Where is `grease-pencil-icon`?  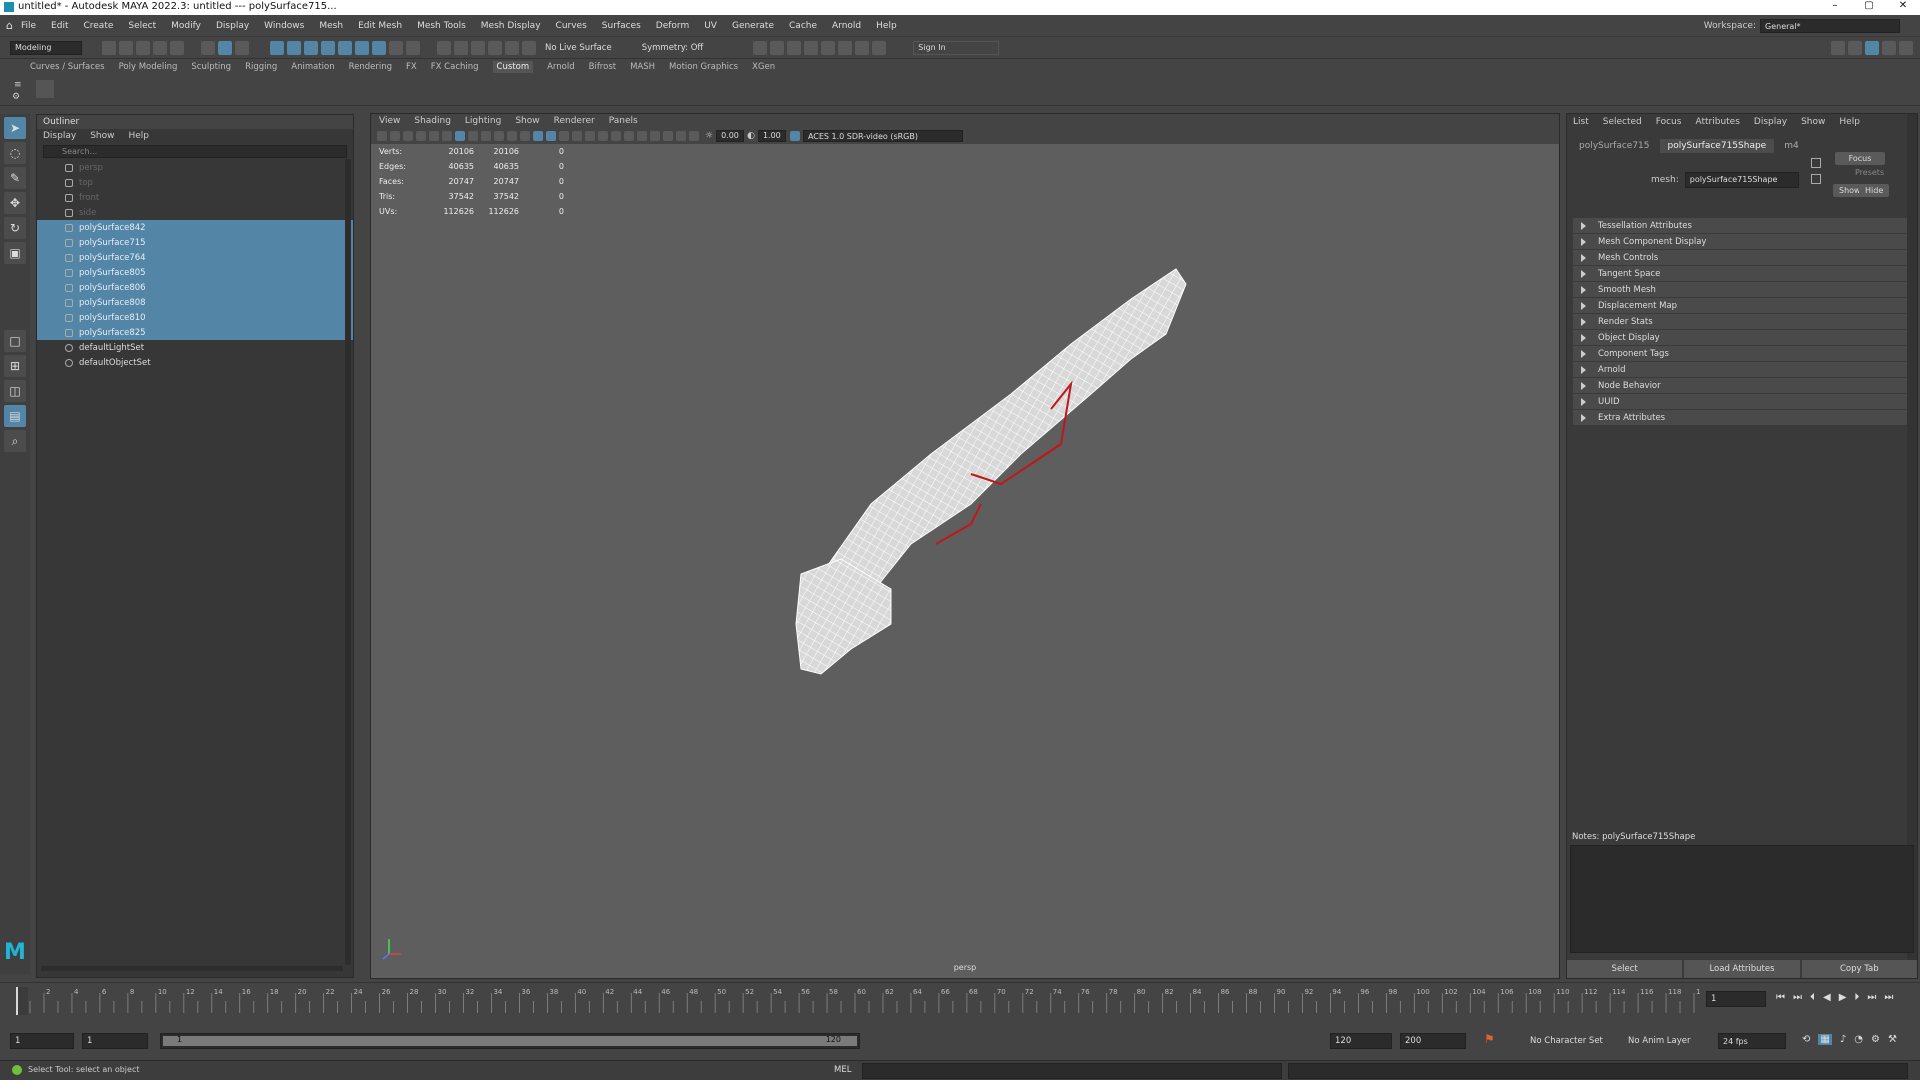 grease-pencil-icon is located at coordinates (447, 136).